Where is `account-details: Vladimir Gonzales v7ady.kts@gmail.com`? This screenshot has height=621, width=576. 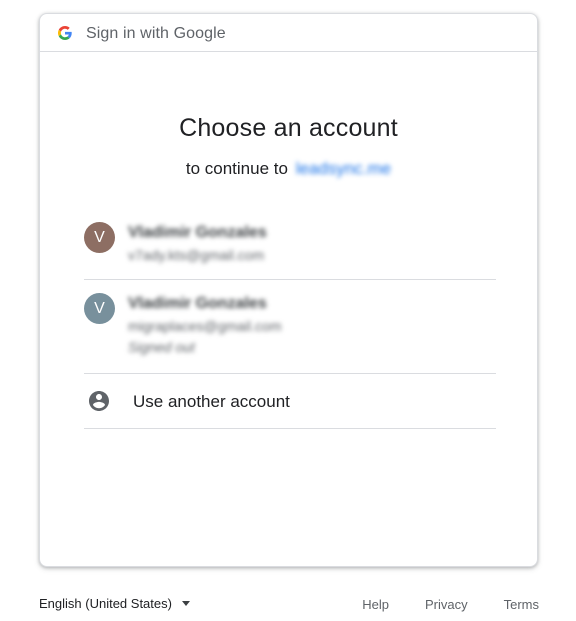
account-details: Vladimir Gonzales v7ady.kts@gmail.com is located at coordinates (197, 246).